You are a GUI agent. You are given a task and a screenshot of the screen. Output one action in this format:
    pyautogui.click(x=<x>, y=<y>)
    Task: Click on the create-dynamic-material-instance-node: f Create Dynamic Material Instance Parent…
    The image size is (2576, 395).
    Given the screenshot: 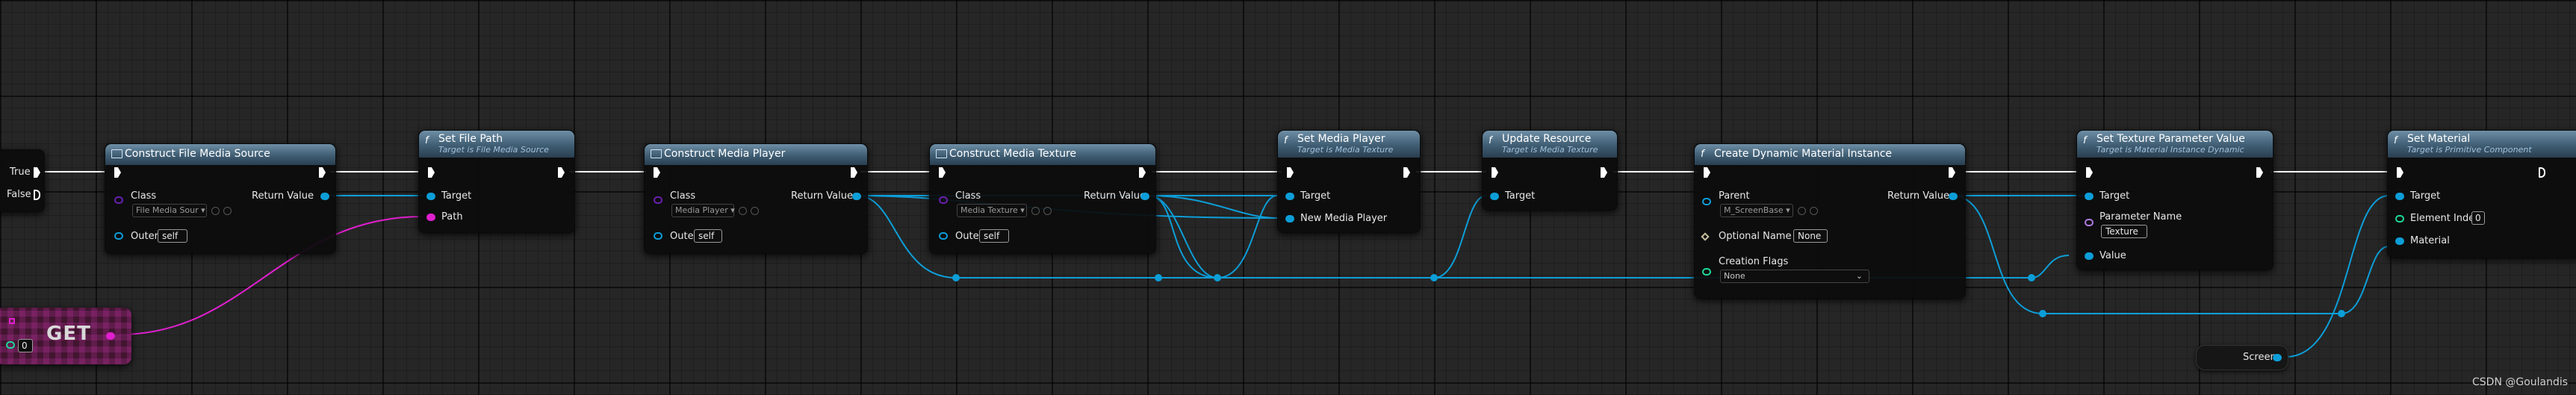 What is the action you would take?
    pyautogui.click(x=1830, y=221)
    